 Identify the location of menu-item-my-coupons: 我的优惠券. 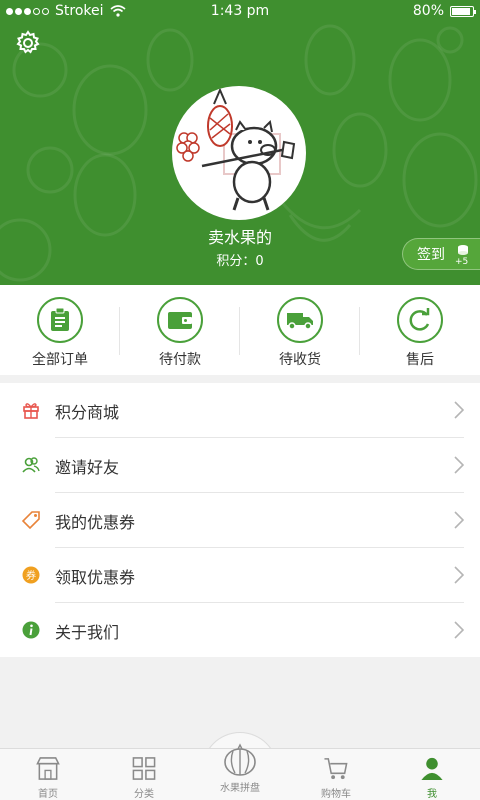
(240, 520).